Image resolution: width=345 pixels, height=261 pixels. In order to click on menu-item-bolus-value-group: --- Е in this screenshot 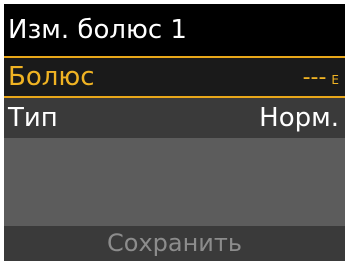, I will do `click(322, 77)`.